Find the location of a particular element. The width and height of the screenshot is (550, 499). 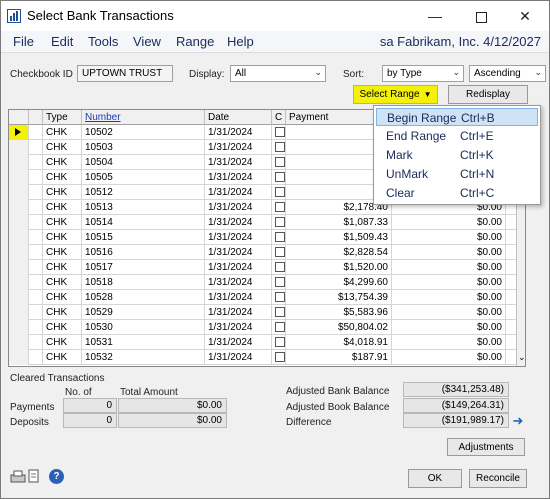

table-row: CHK 10528 1/31/2024 $13,754.39 $0.00 is located at coordinates (267, 297).